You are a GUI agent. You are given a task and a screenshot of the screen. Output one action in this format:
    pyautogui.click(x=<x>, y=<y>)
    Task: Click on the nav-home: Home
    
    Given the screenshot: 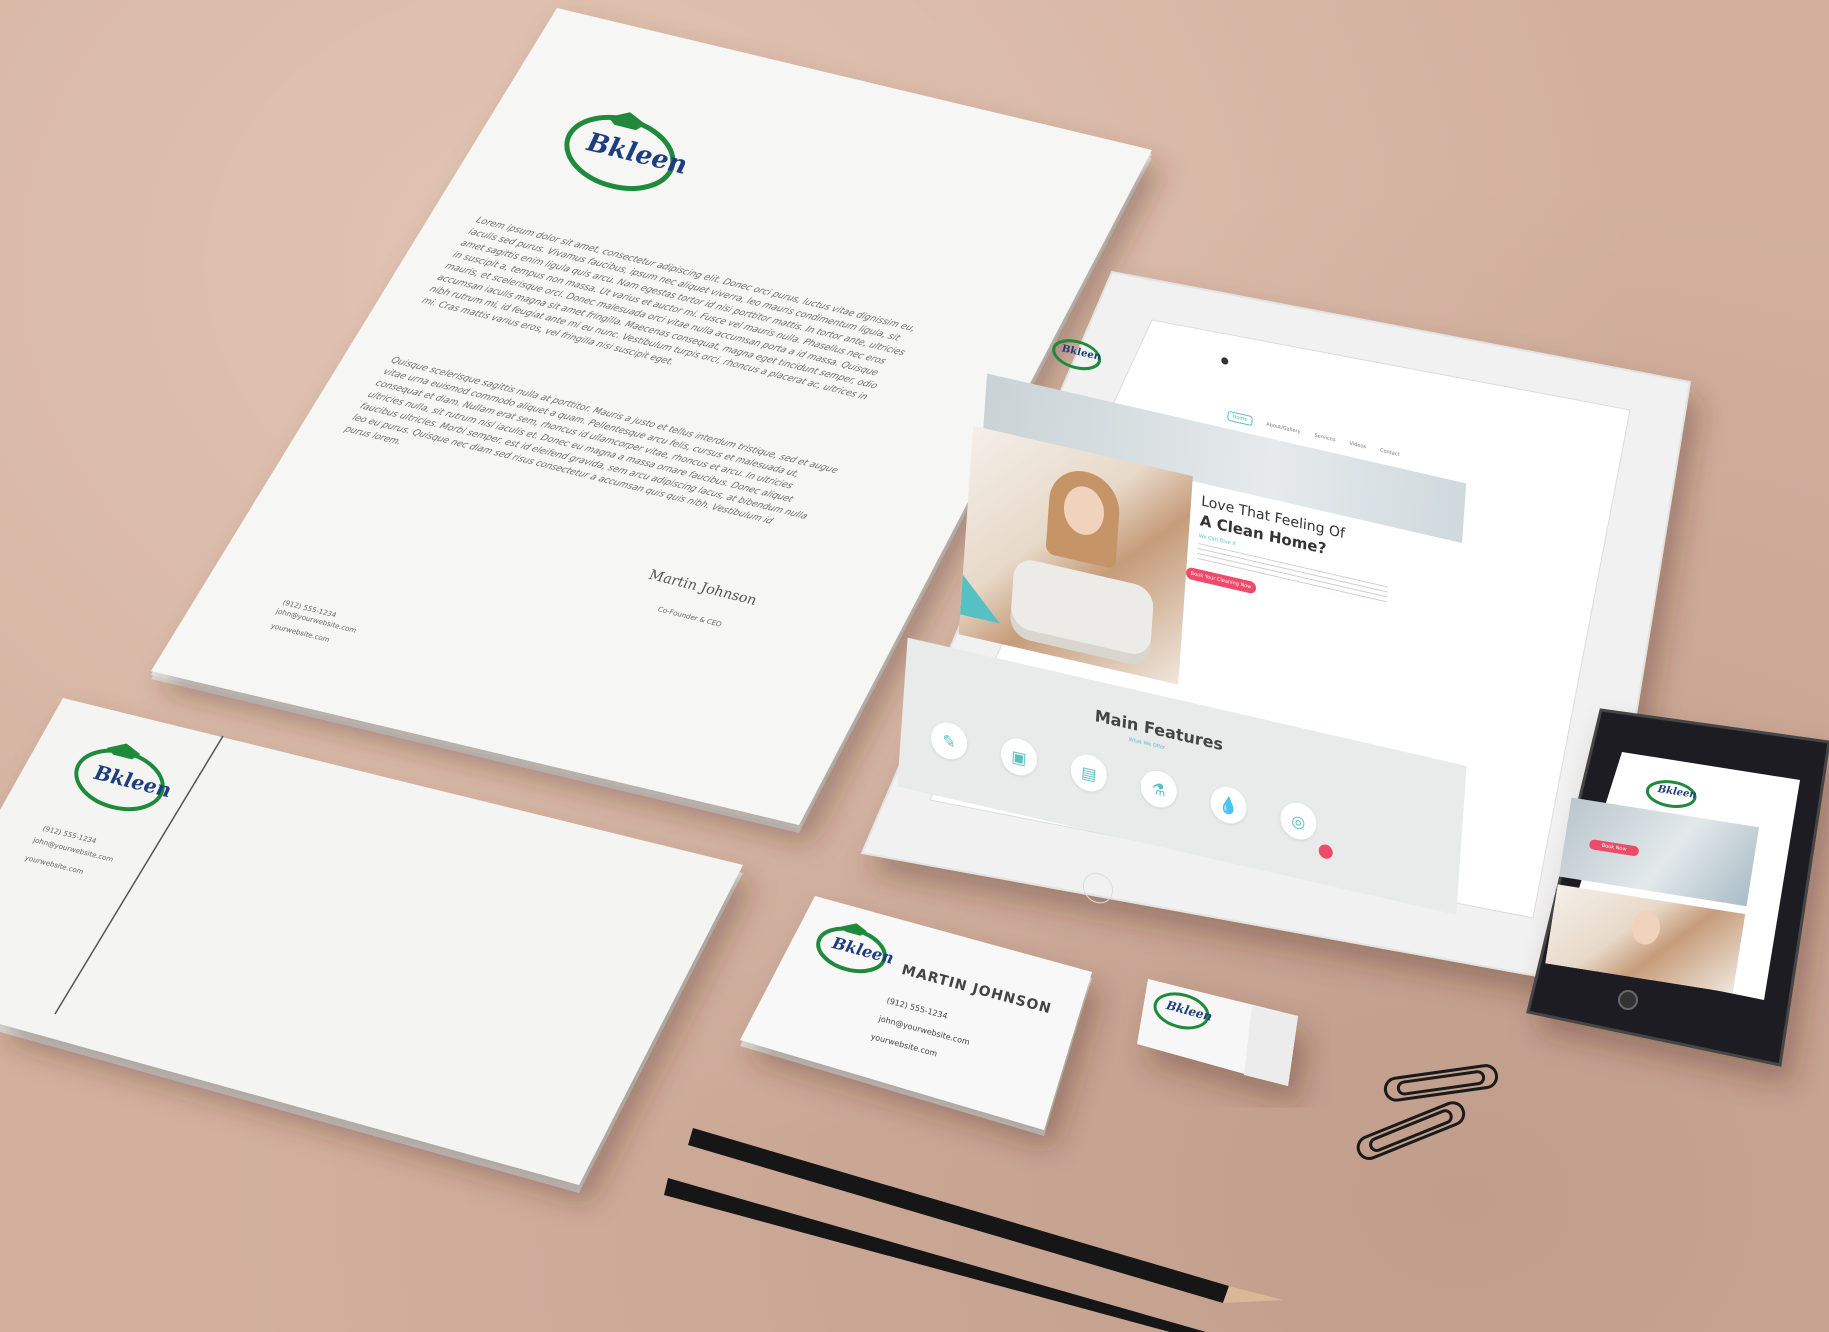 What is the action you would take?
    pyautogui.click(x=1240, y=418)
    